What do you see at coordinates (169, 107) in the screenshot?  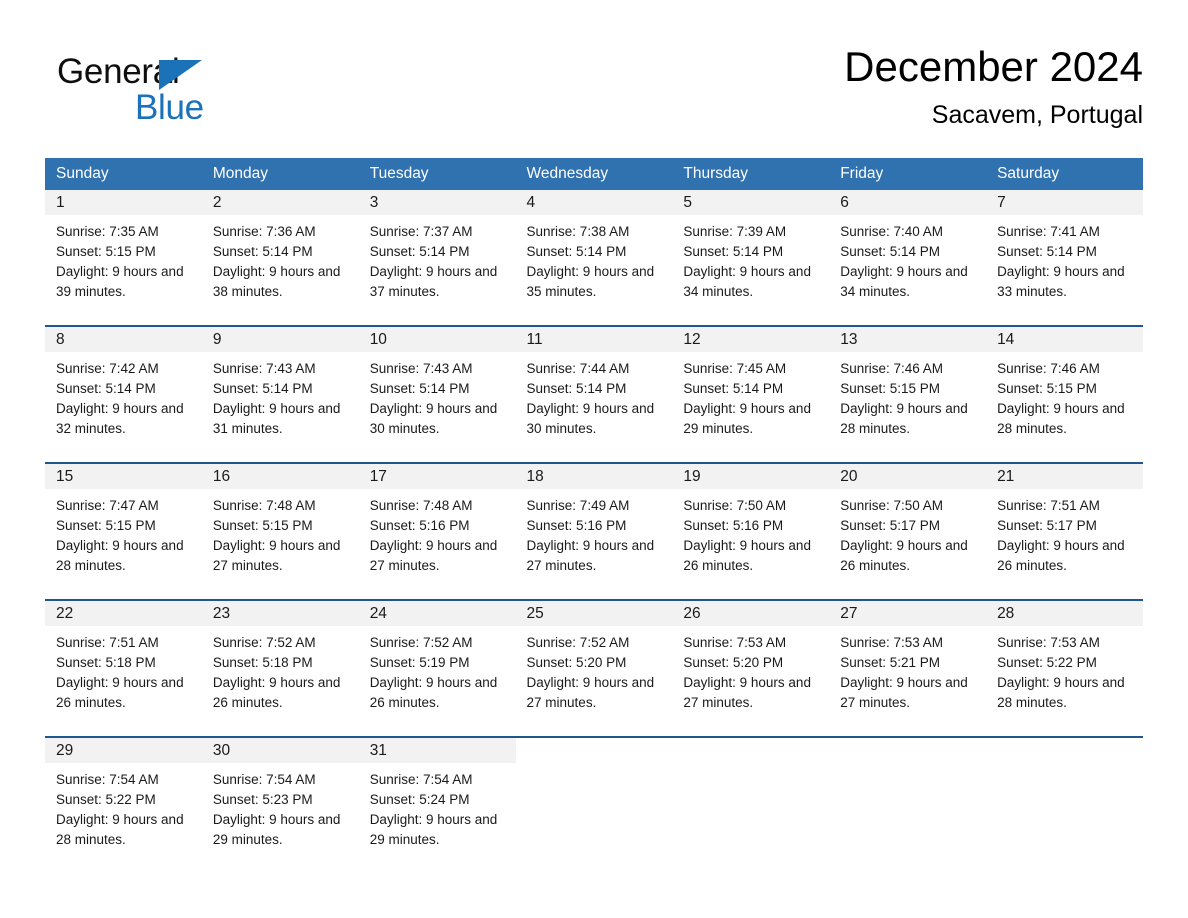 I see `logo-text-blue: Blue` at bounding box center [169, 107].